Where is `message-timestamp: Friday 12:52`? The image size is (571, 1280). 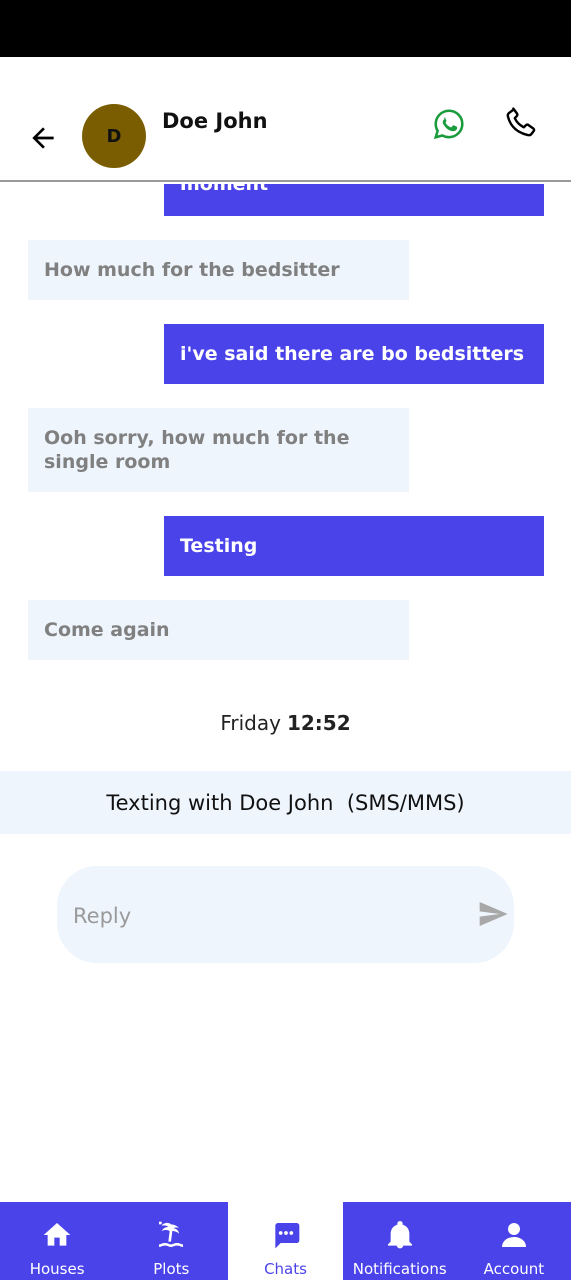
message-timestamp: Friday 12:52 is located at coordinates (285, 723).